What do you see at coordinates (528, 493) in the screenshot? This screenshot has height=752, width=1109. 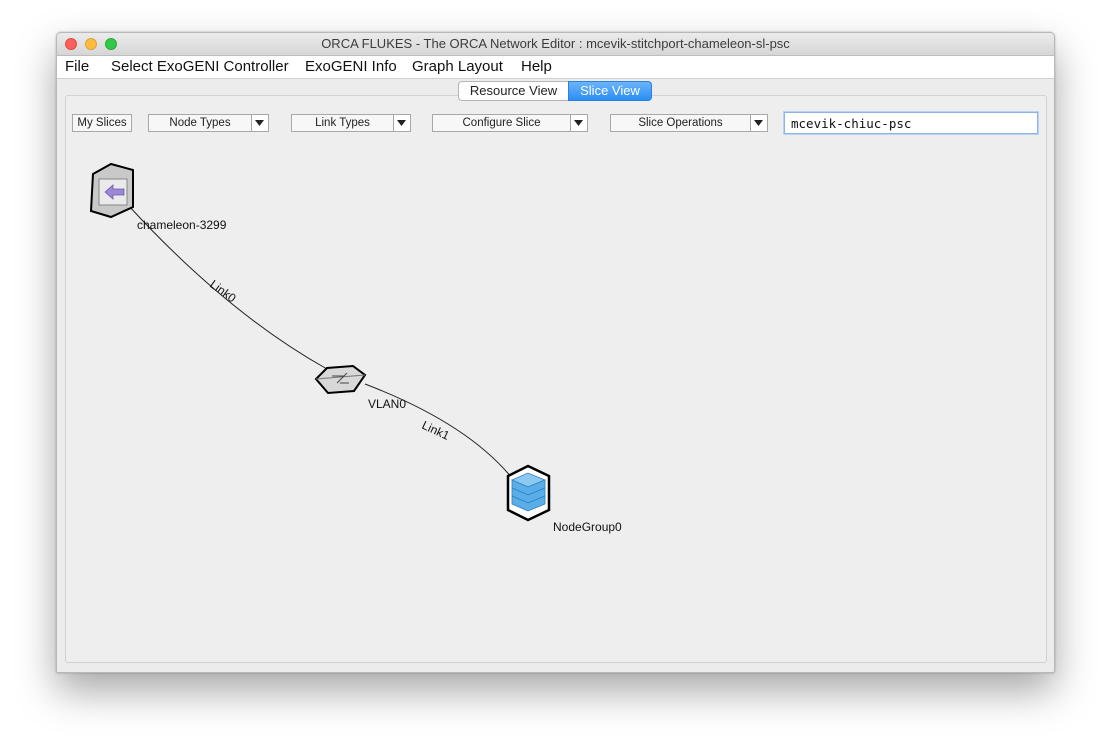 I see `nodegroup-icon` at bounding box center [528, 493].